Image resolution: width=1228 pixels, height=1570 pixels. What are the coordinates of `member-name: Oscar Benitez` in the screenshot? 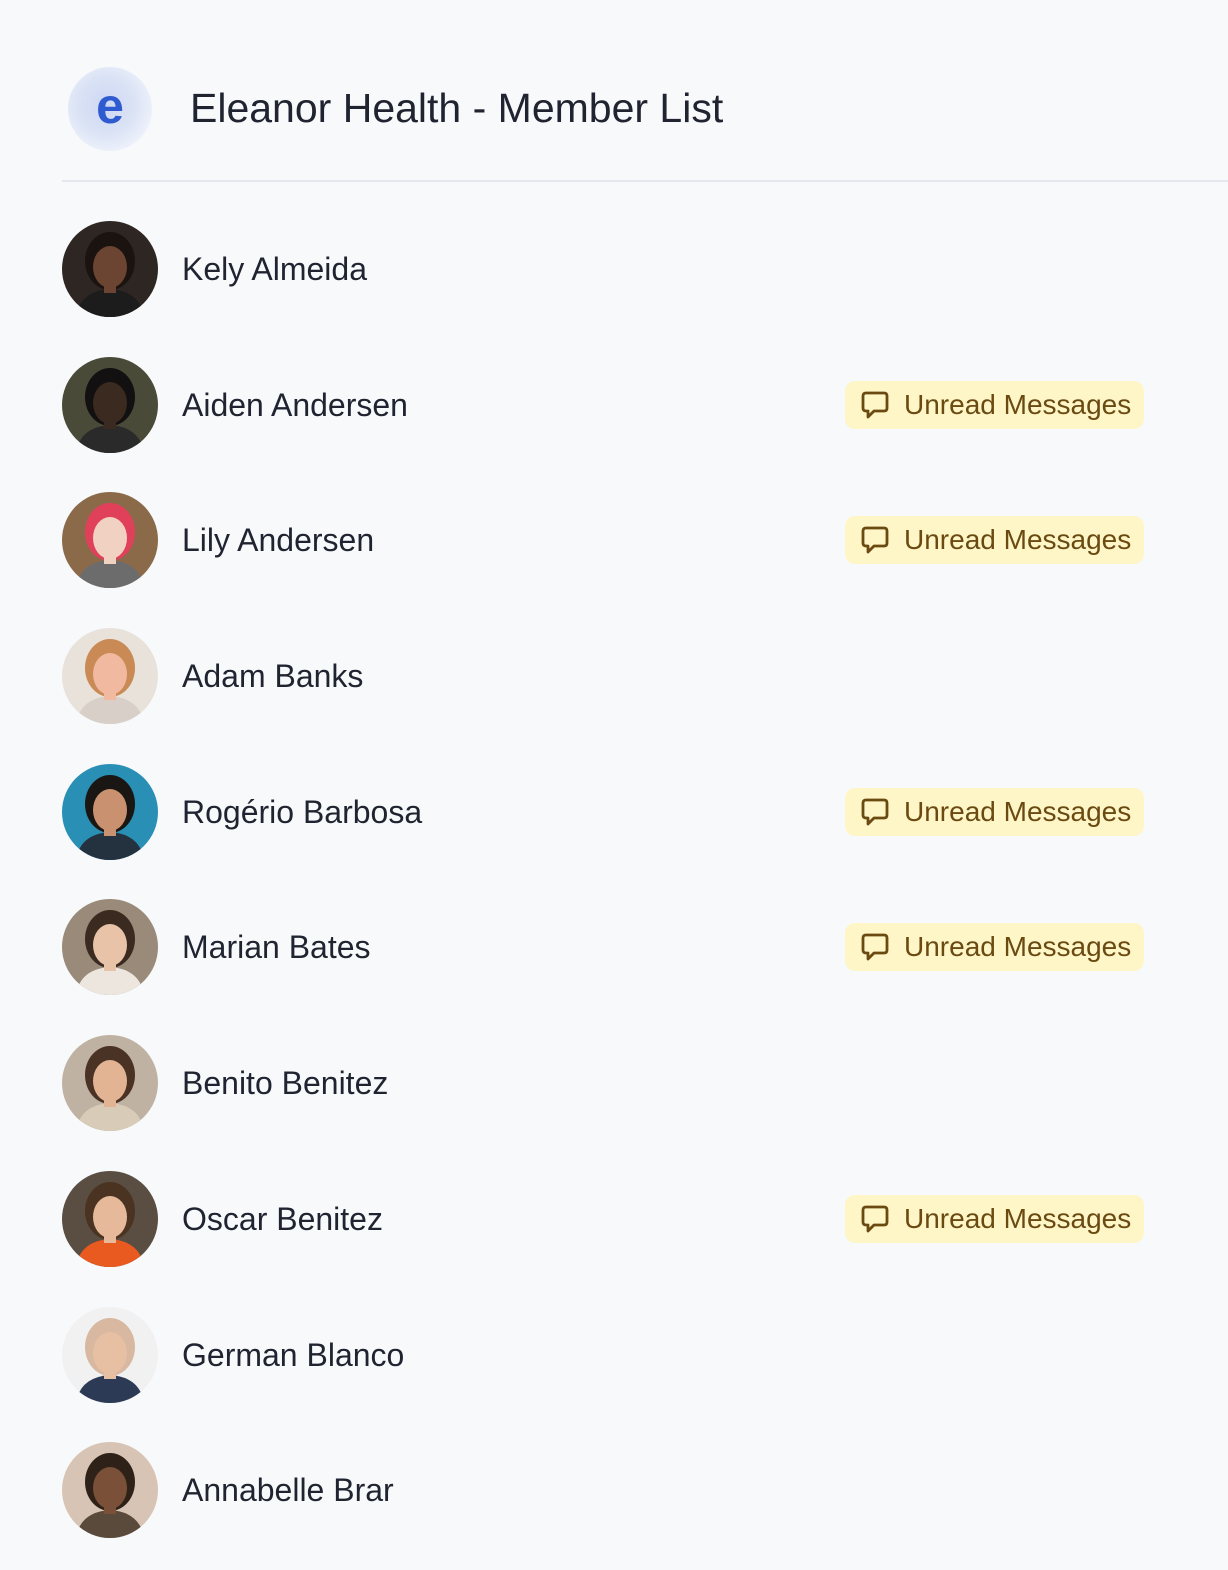 It's located at (282, 1218).